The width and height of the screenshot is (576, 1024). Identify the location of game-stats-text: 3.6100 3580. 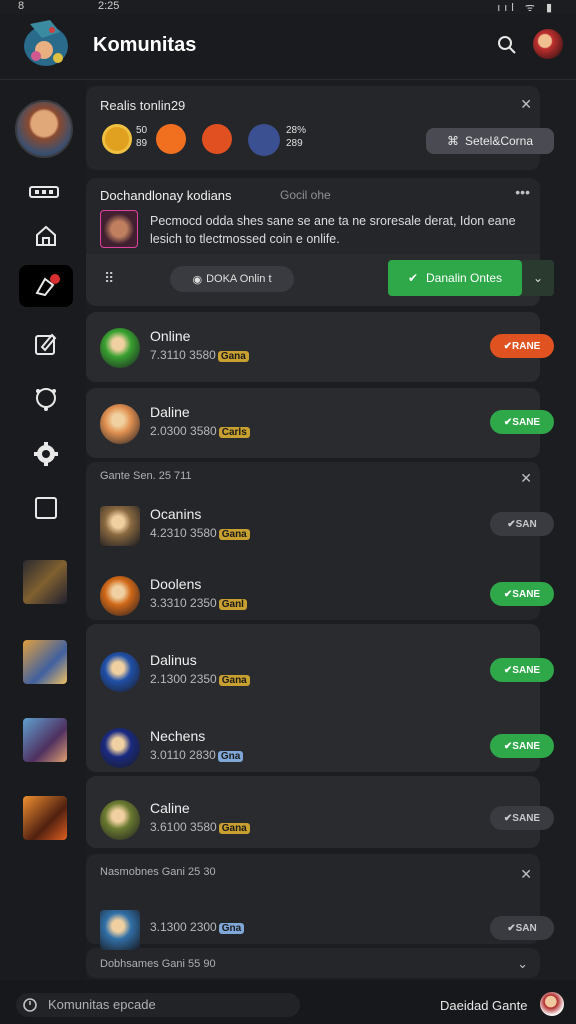
(183, 827).